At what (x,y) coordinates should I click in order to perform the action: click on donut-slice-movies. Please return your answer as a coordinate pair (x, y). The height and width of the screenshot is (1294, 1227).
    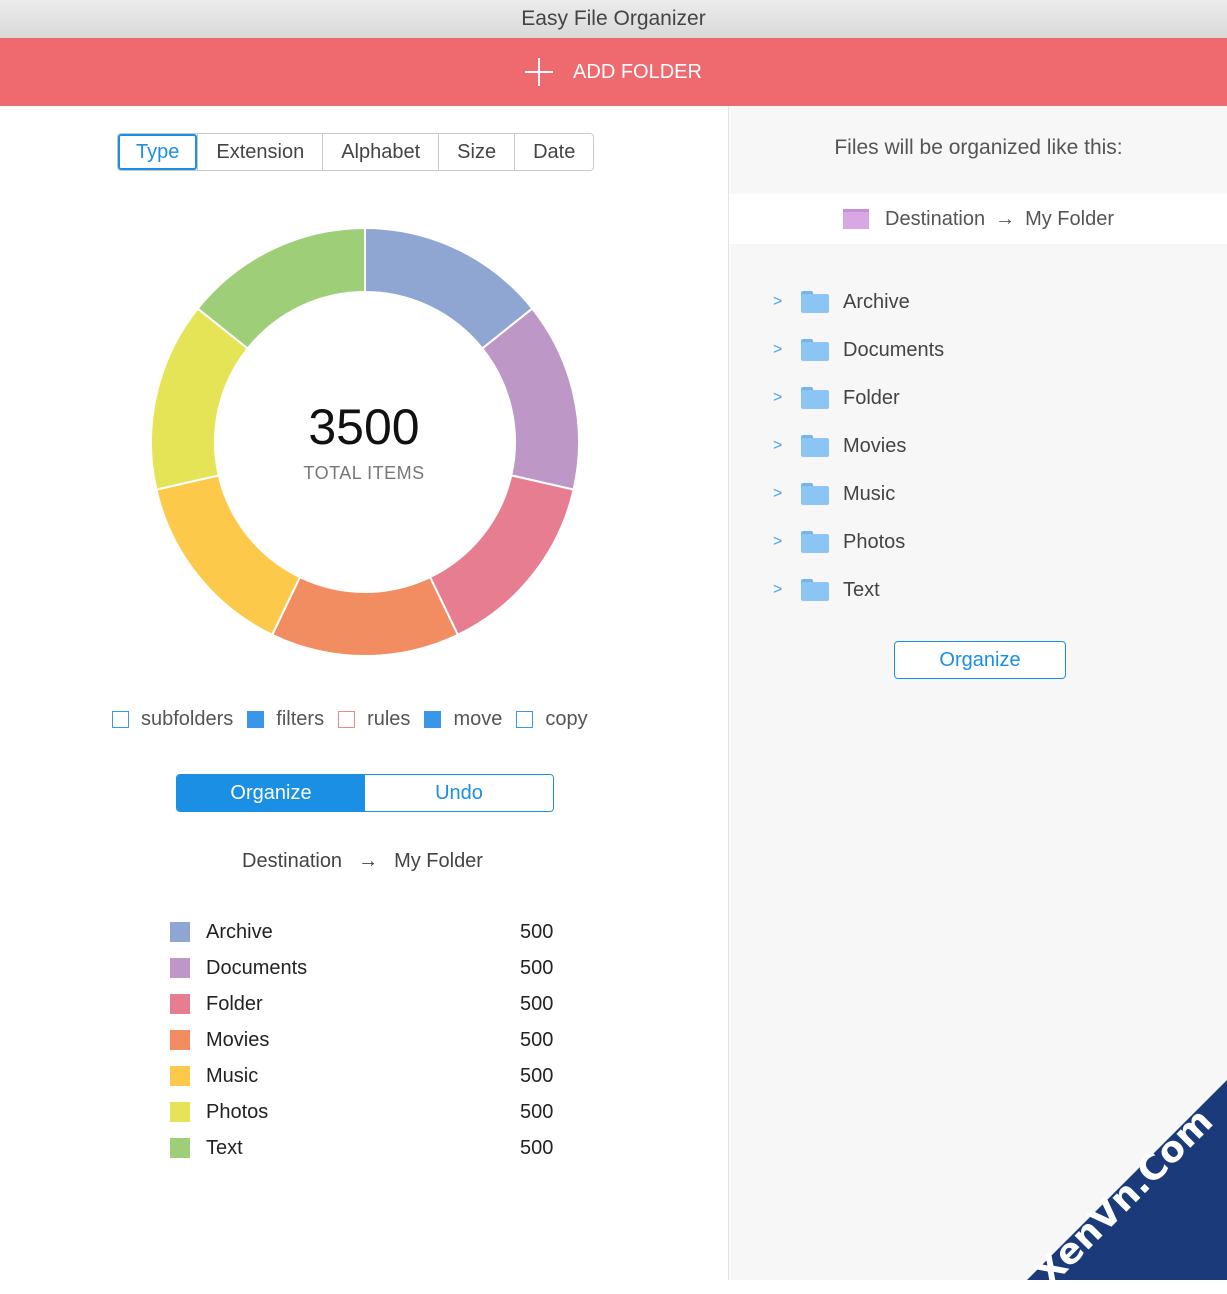
    Looking at the image, I should click on (365, 616).